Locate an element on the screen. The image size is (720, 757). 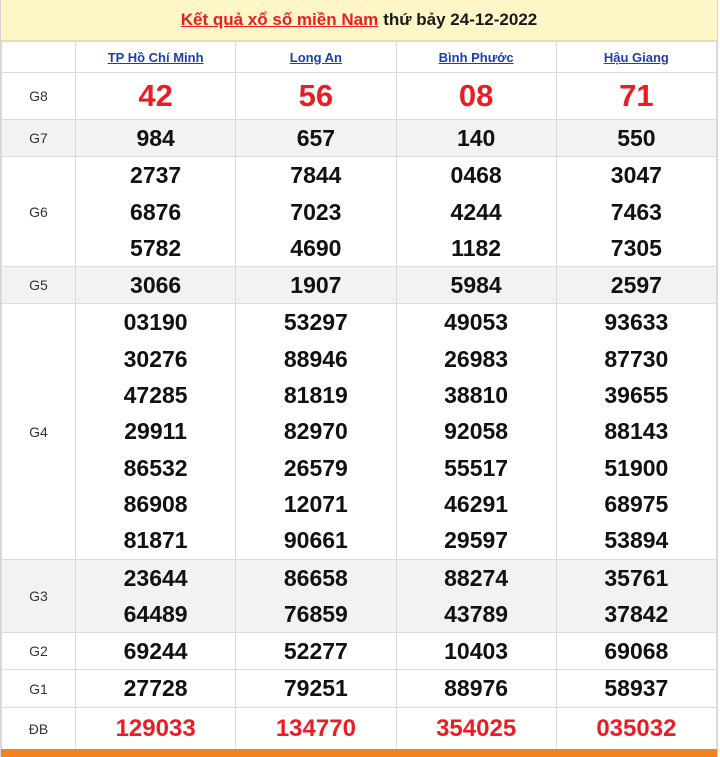
winning-number: 88274 is located at coordinates (476, 577).